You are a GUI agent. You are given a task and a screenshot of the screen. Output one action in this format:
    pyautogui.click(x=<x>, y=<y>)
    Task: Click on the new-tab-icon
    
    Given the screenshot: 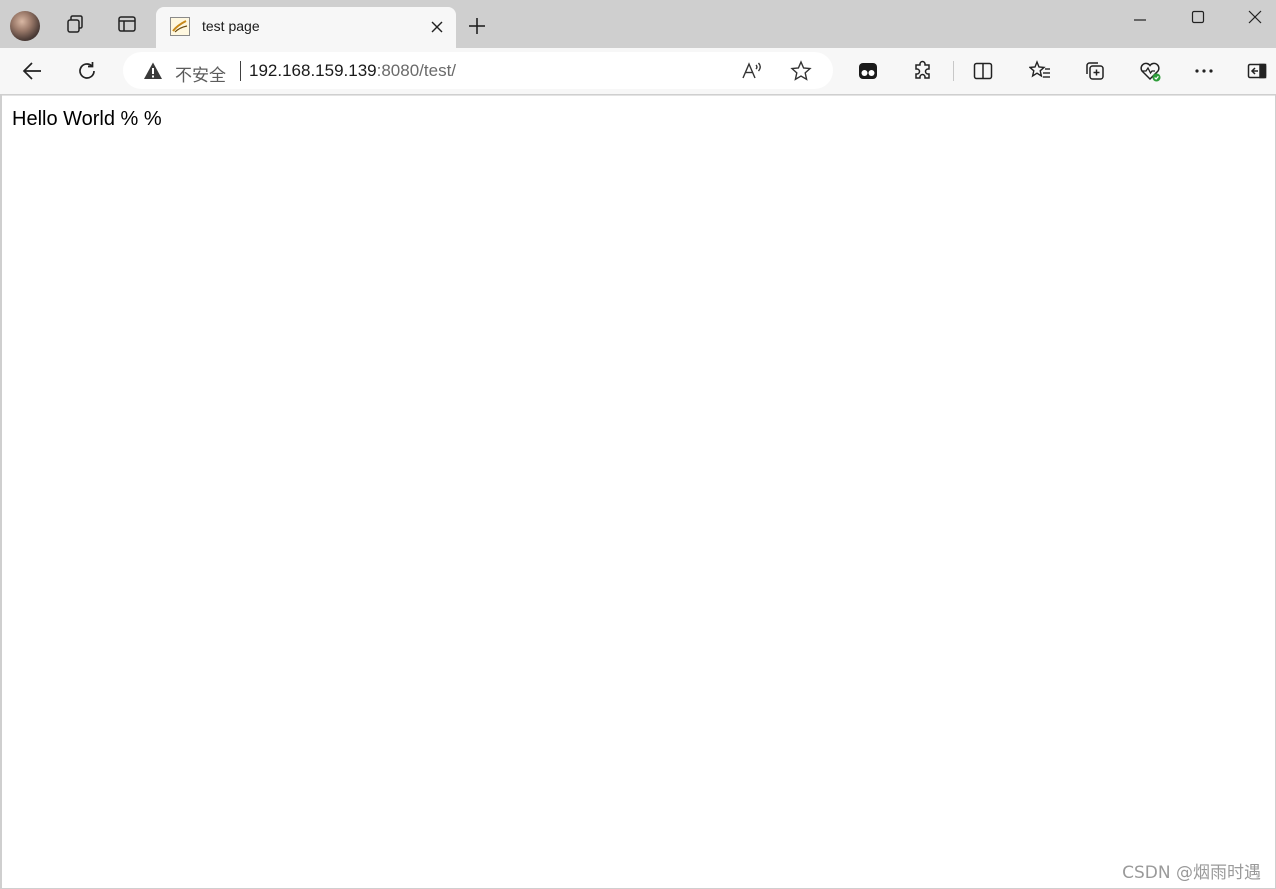 What is the action you would take?
    pyautogui.click(x=477, y=26)
    